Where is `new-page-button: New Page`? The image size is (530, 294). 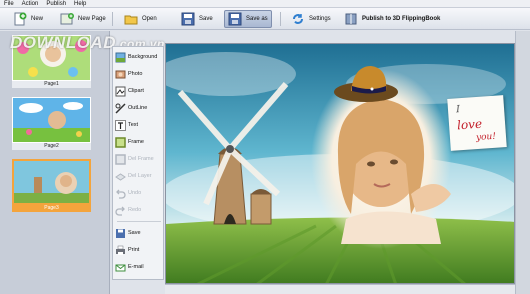
new-page-button: New Page is located at coordinates (83, 19).